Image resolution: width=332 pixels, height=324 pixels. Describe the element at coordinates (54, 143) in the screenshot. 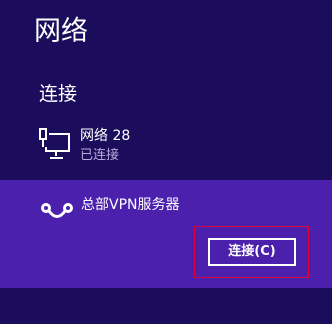

I see `wired-network-icon` at that location.